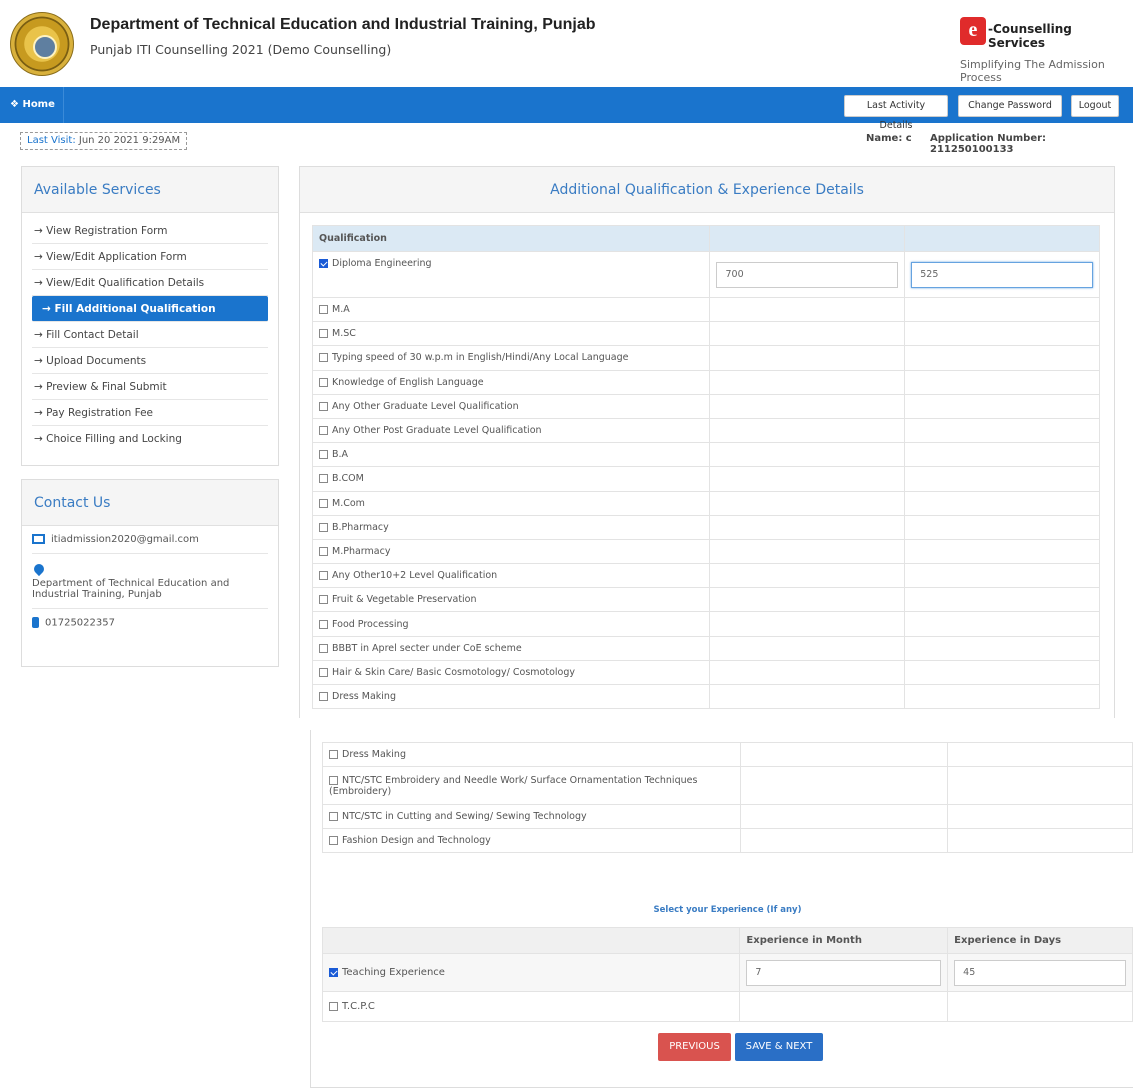 The width and height of the screenshot is (1133, 1091). I want to click on table-row: M.SC, so click(705, 334).